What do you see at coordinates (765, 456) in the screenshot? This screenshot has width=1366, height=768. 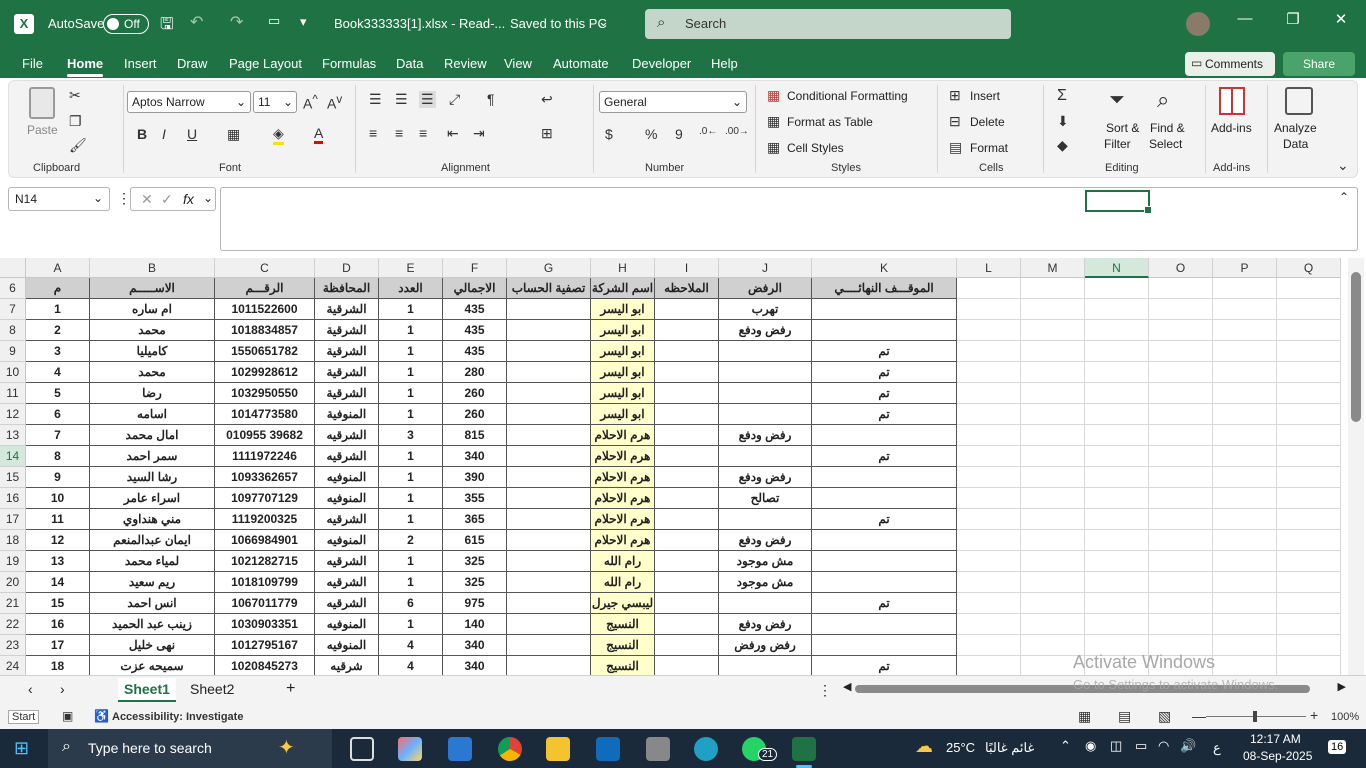 I see `cell-J14` at bounding box center [765, 456].